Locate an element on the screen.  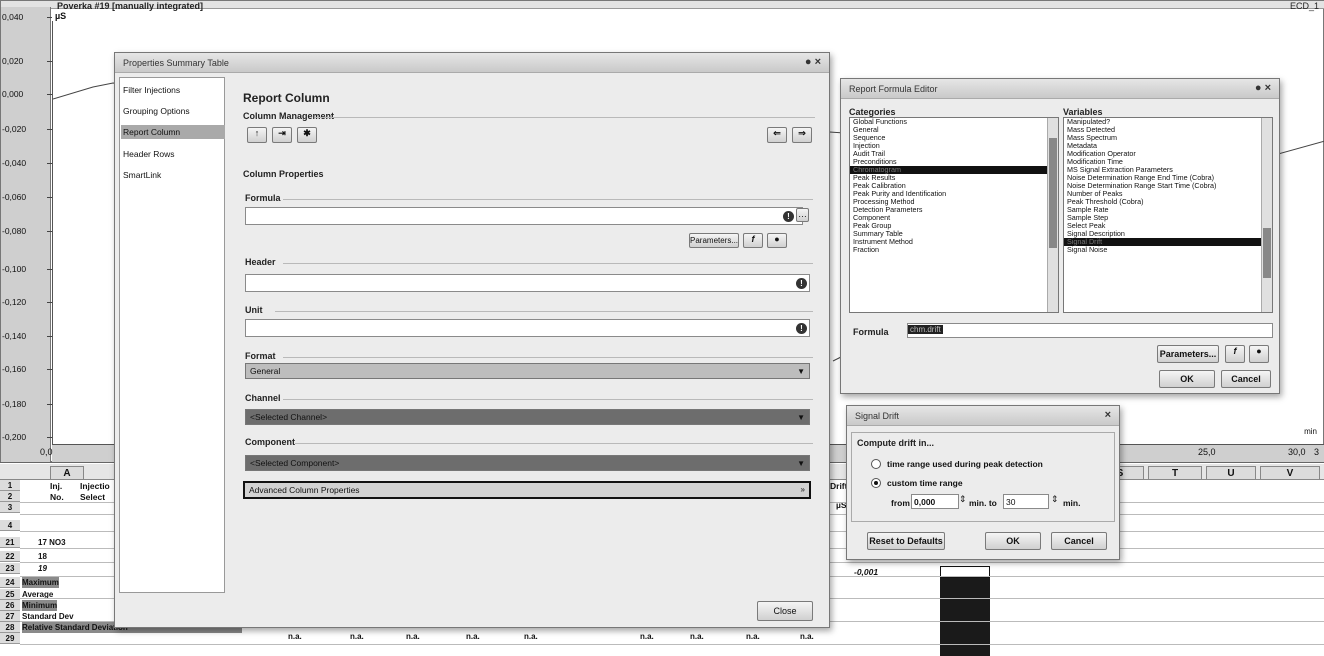
to-spinner-icon: ⇕ is located at coordinates (1055, 499).